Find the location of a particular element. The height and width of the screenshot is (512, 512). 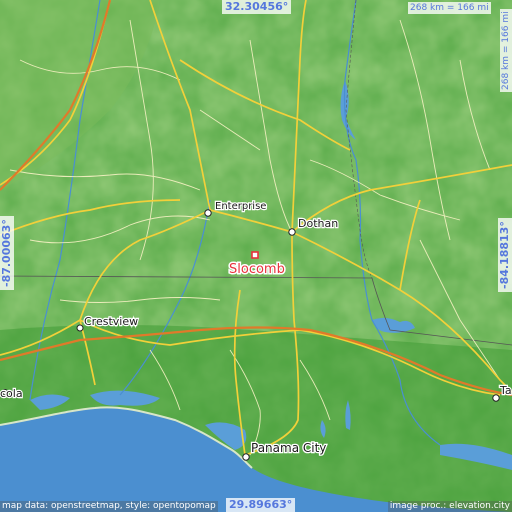

east-longitude-label: -84.18813° is located at coordinates (505, 255).